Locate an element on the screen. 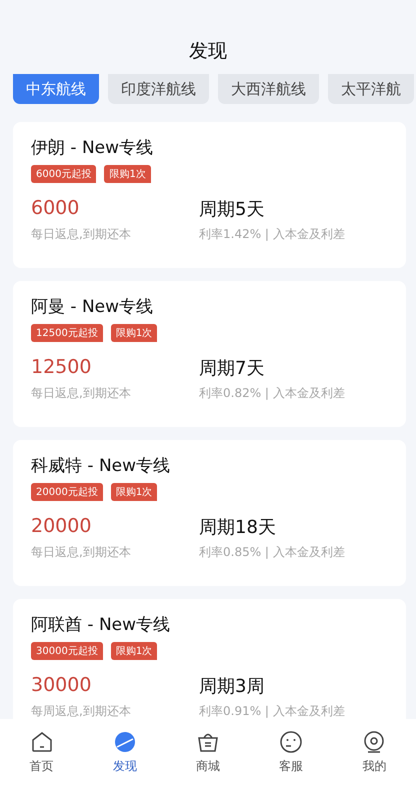 This screenshot has width=416, height=785. profile-icon is located at coordinates (374, 742).